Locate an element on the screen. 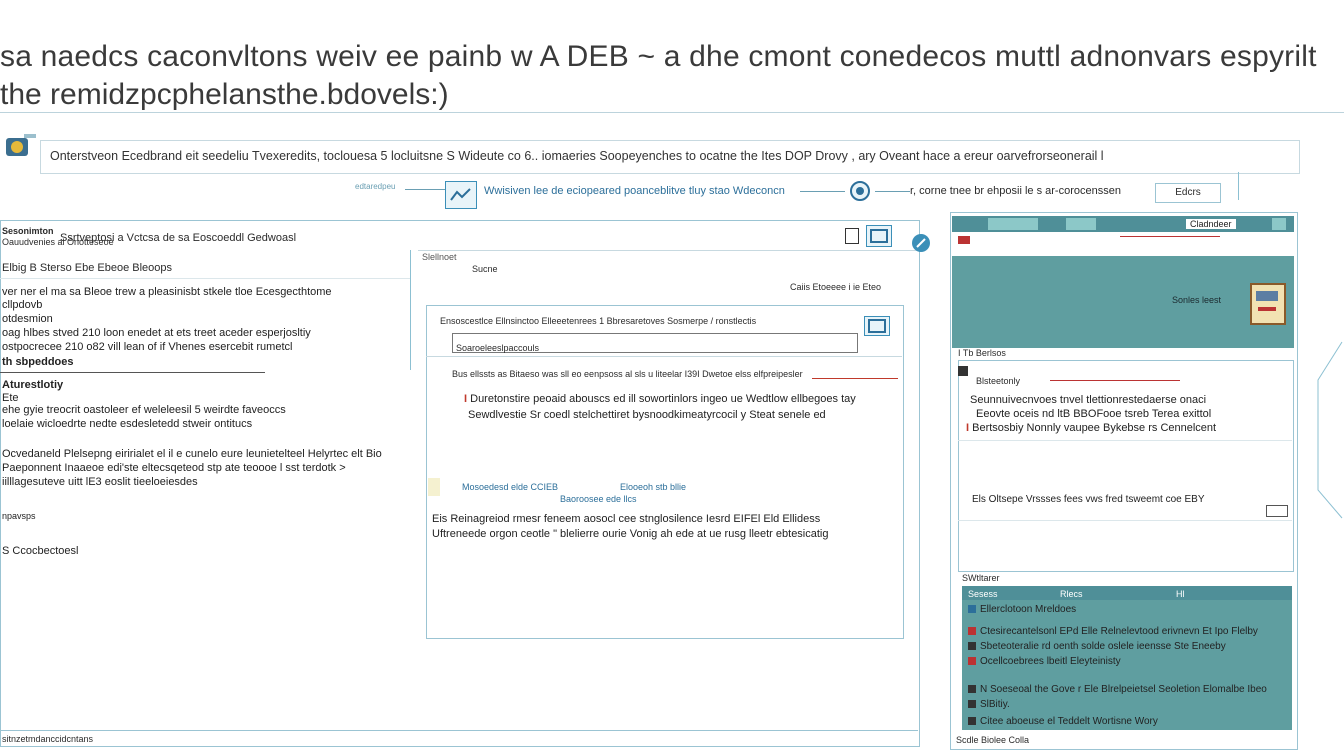 The height and width of the screenshot is (750, 1344). left-panel-title: Sesonimton is located at coordinates (28, 231).